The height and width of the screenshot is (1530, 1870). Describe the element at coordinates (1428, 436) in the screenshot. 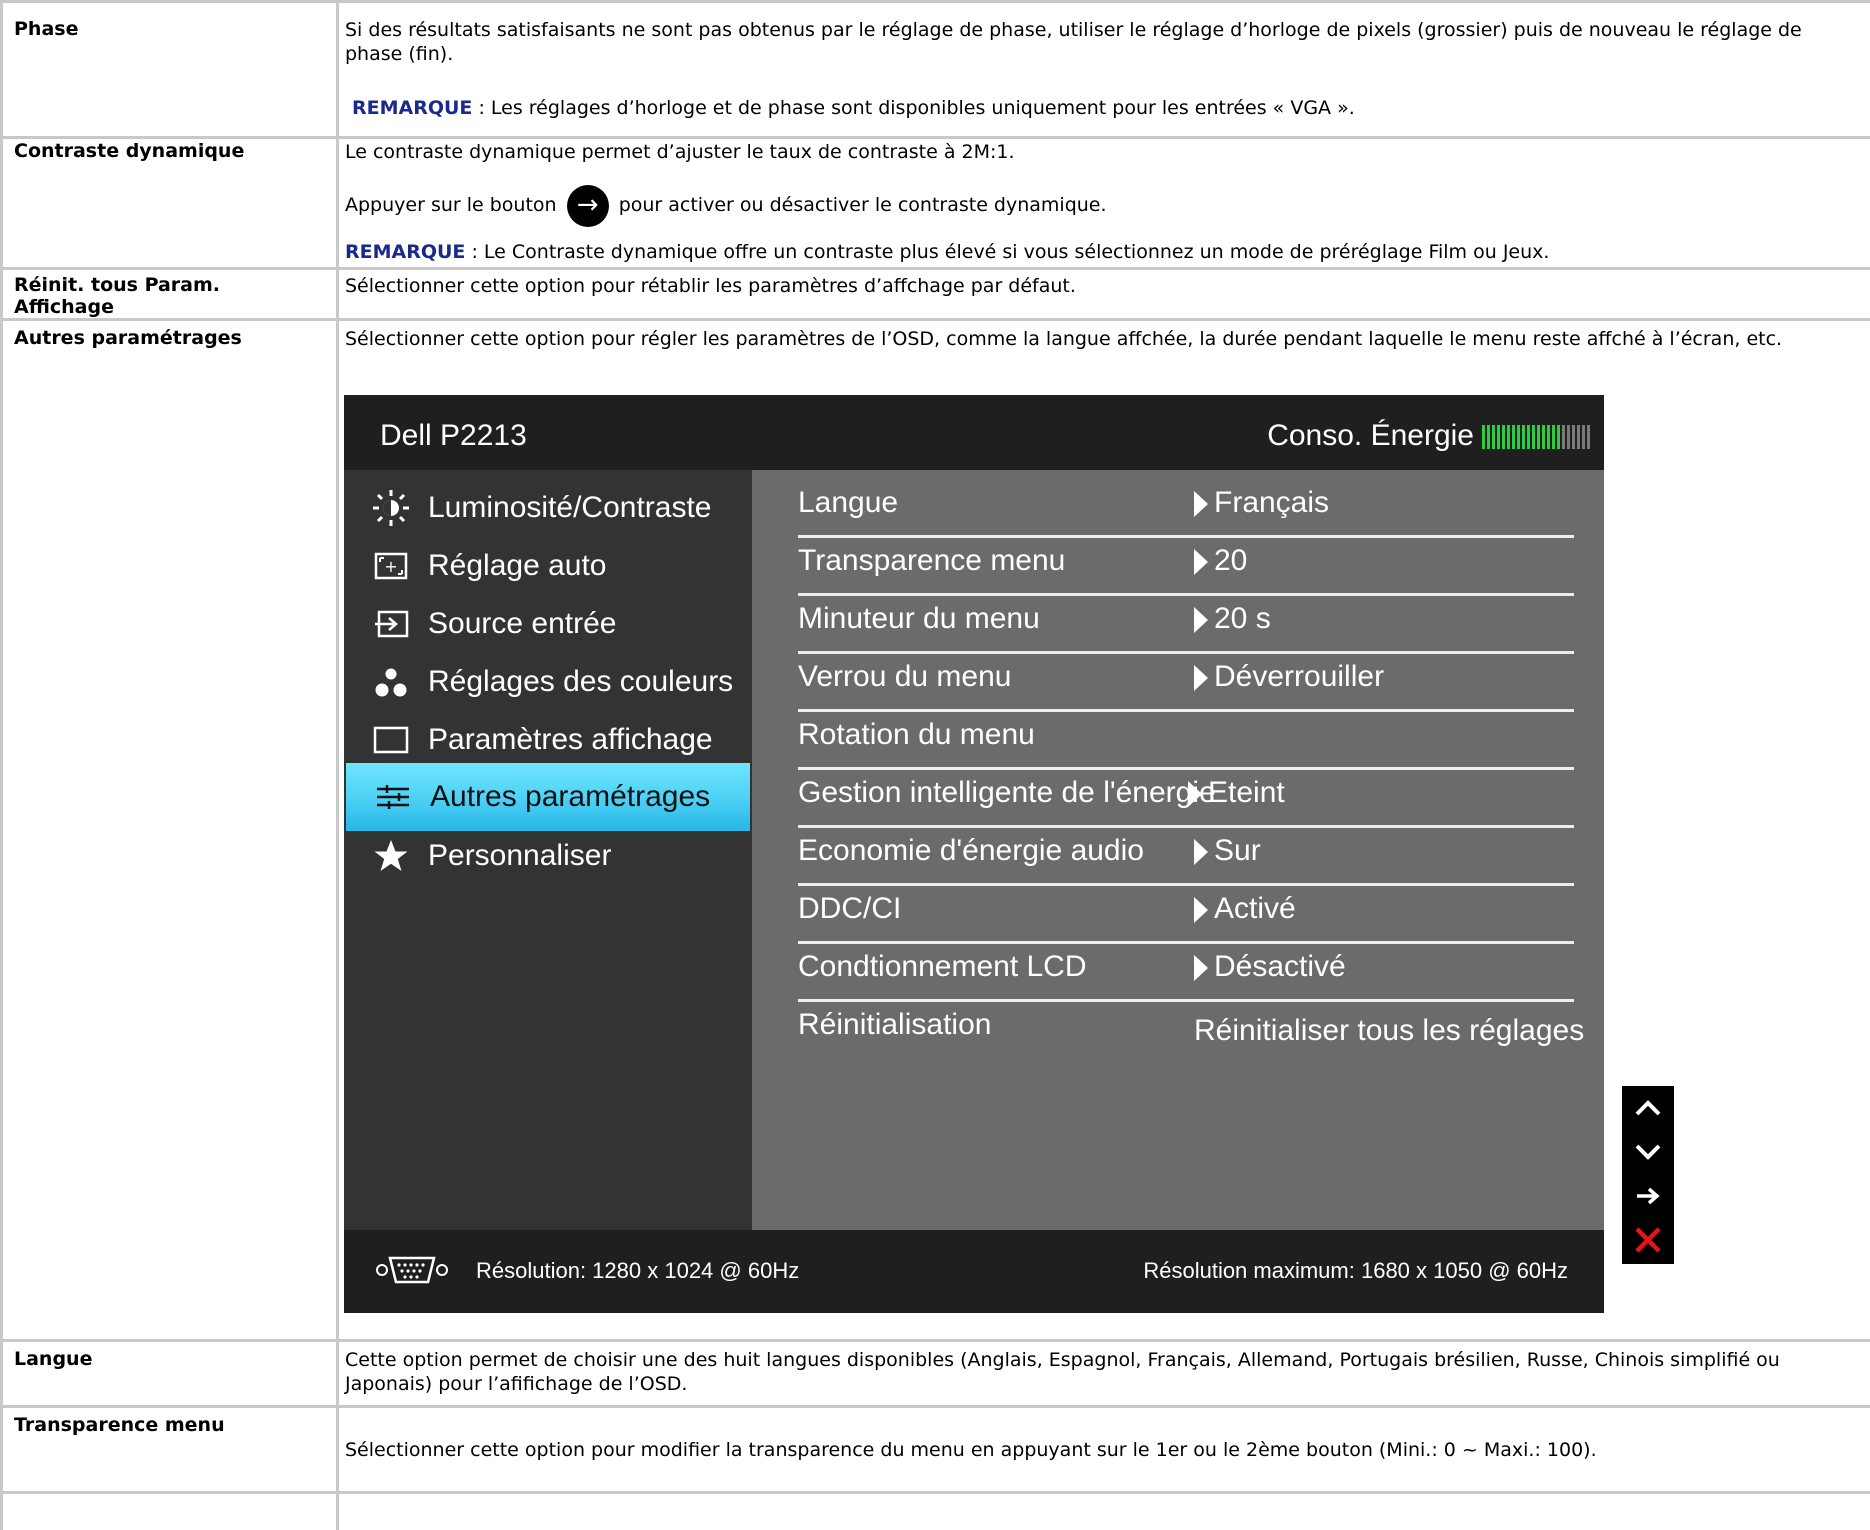

I see `power-meter: Conso. Énergie` at that location.